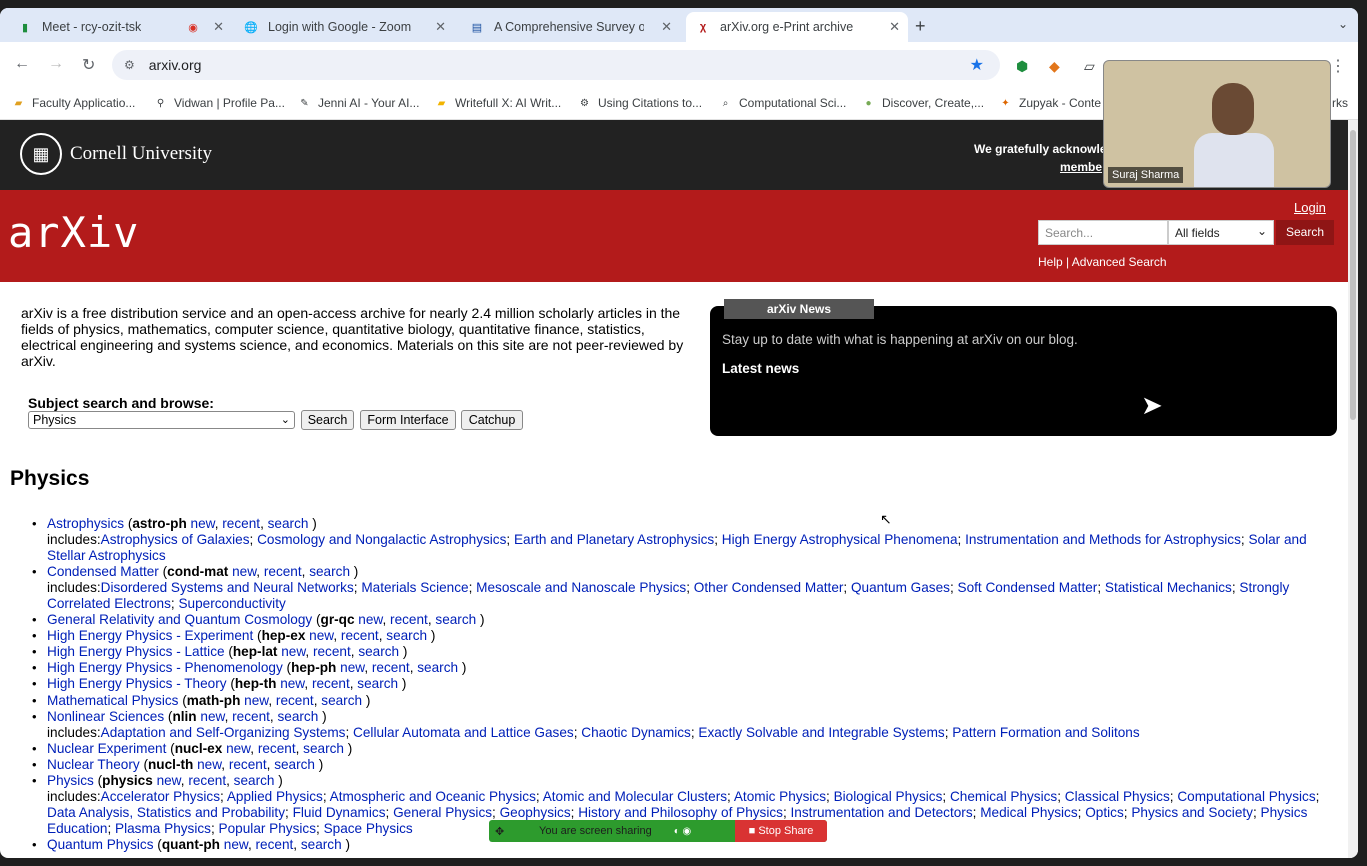 The image size is (1367, 866). Describe the element at coordinates (614, 539) in the screenshot. I see `subcategory-link: Earth and Planetary Astrophysics` at that location.